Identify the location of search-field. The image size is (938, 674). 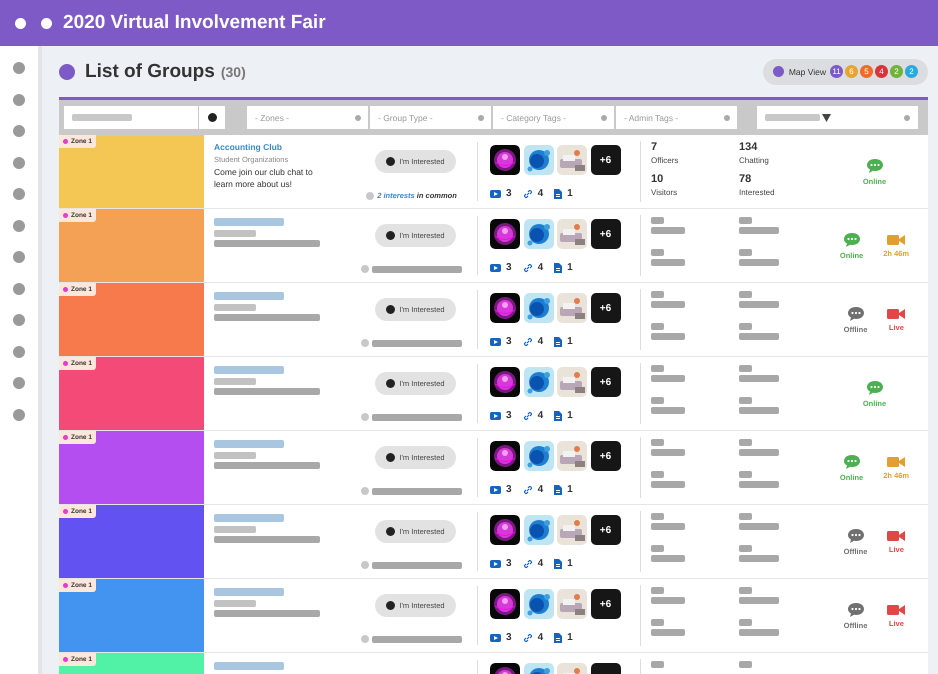
(131, 117).